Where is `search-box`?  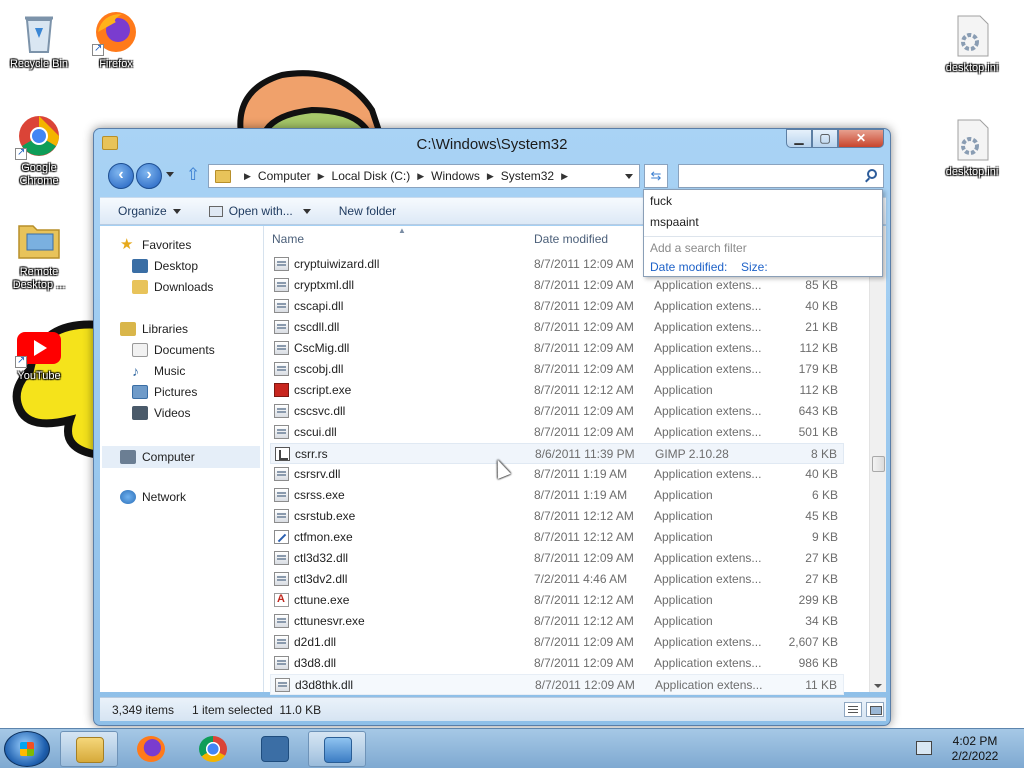
search-box is located at coordinates (781, 176).